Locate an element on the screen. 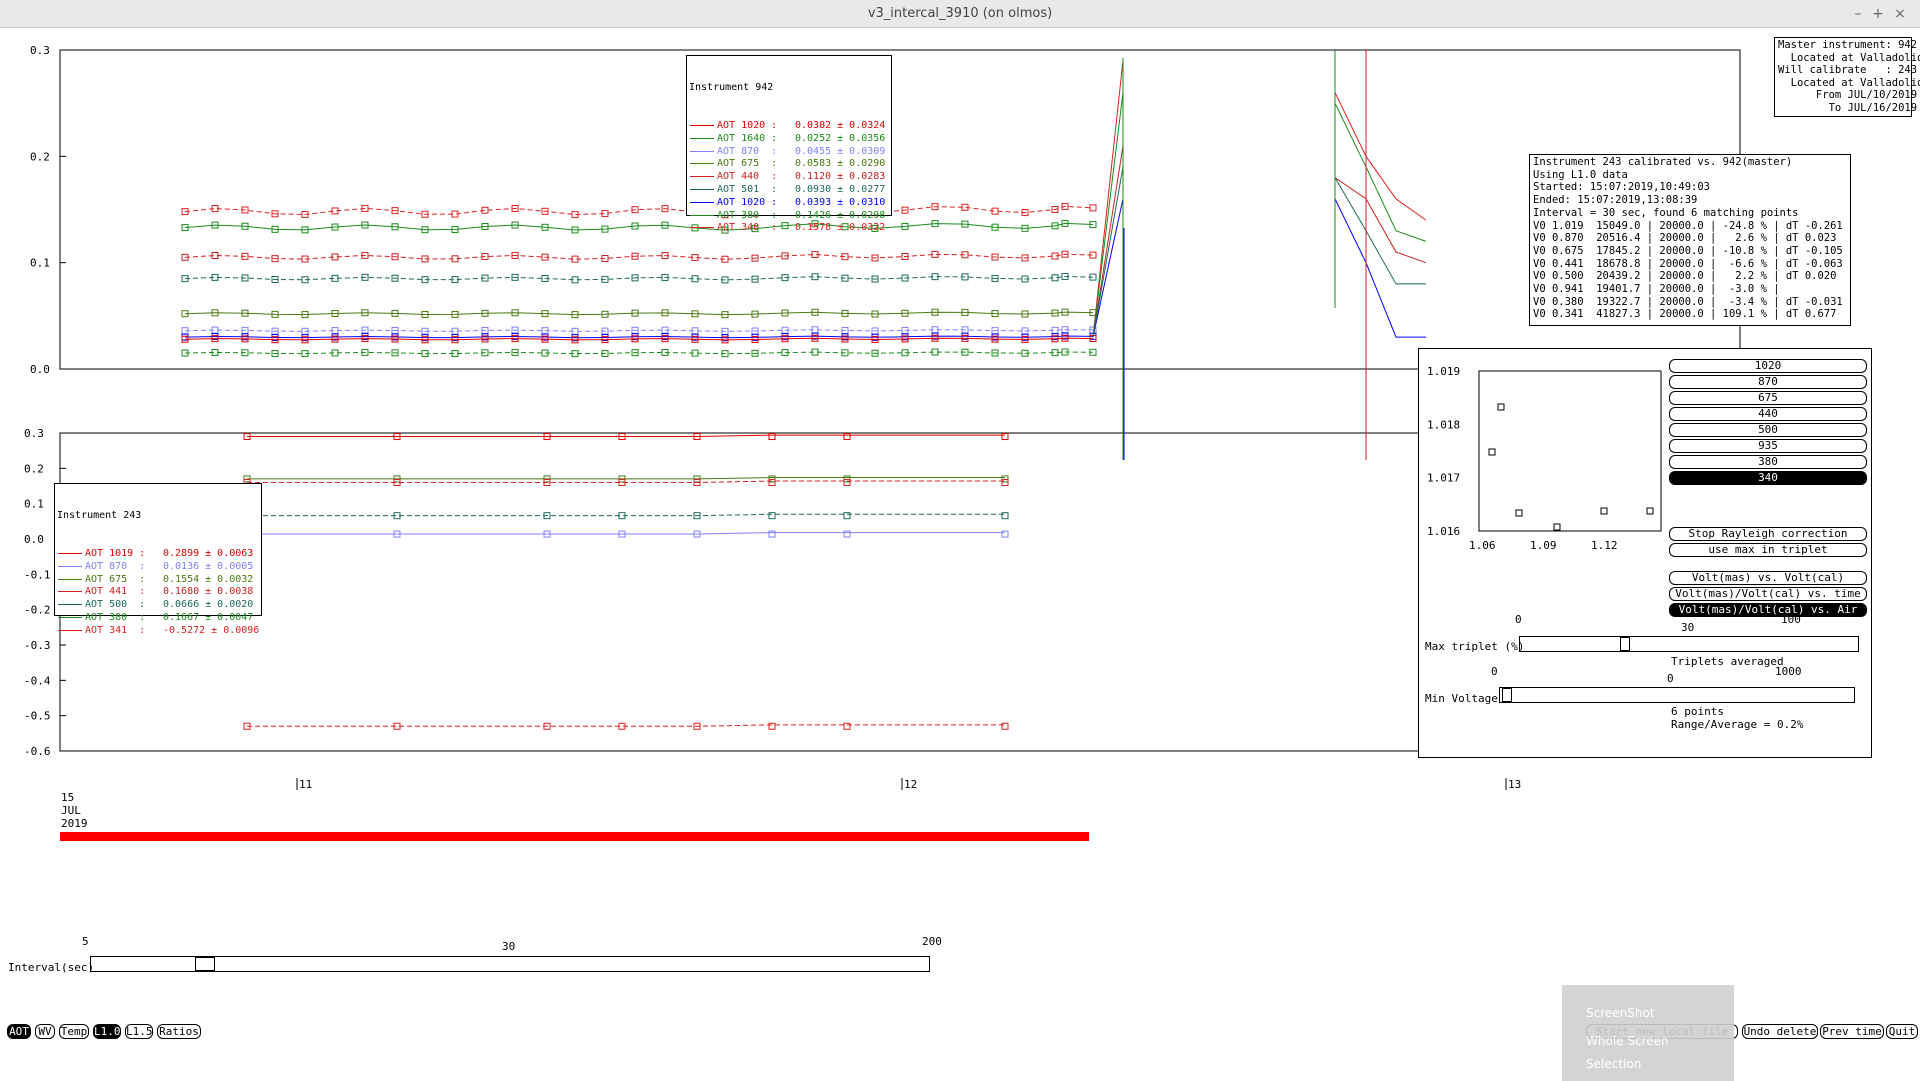 Image resolution: width=1920 pixels, height=1081 pixels. context-menu-screenshot: ScreenShot is located at coordinates (1620, 1013).